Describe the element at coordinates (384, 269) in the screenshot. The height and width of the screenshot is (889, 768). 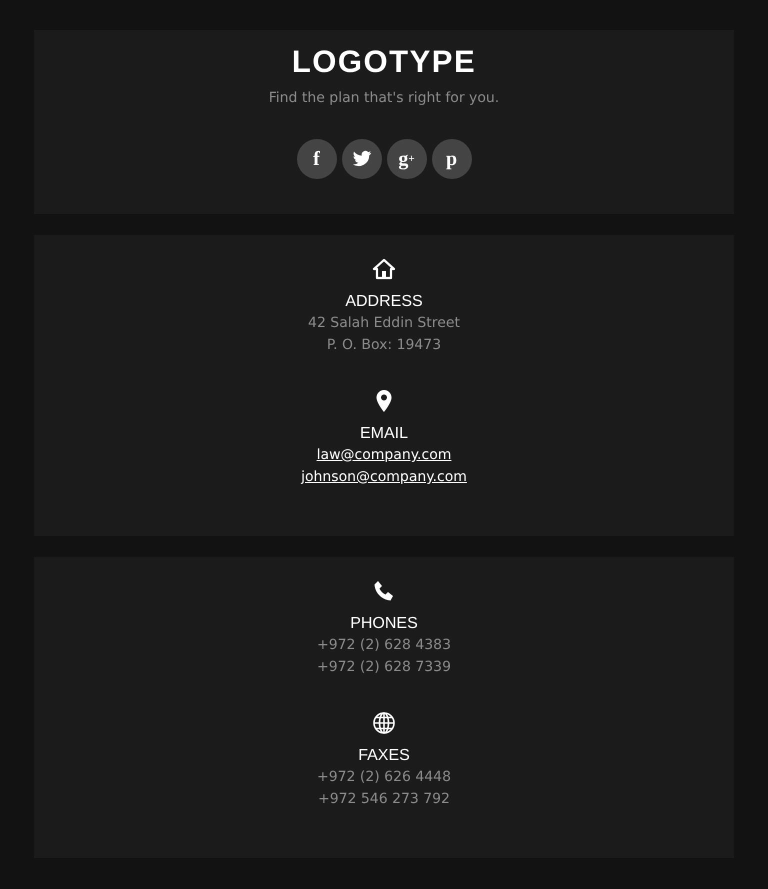
I see `home-icon` at that location.